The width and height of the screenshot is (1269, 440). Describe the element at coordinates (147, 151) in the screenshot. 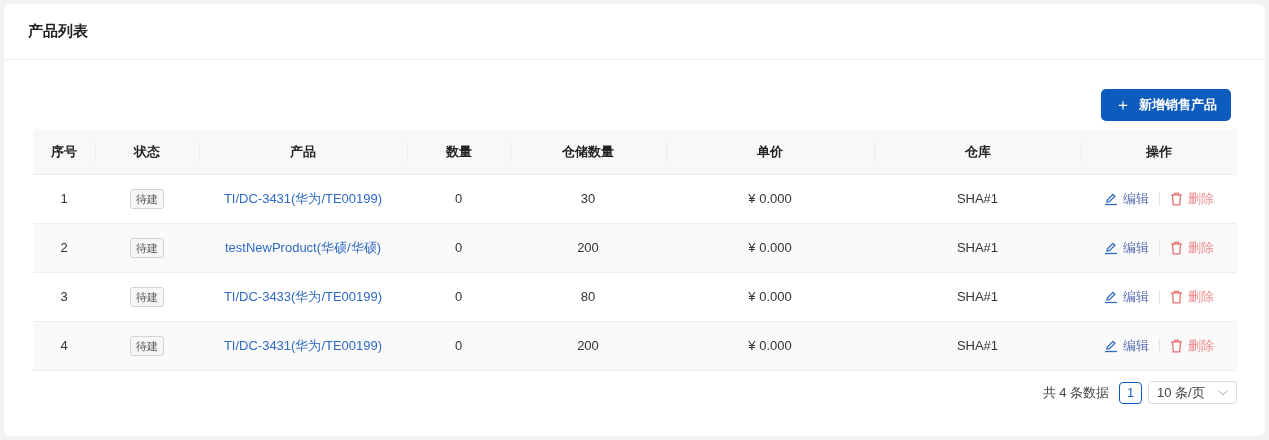

I see `column-header: 状态` at that location.